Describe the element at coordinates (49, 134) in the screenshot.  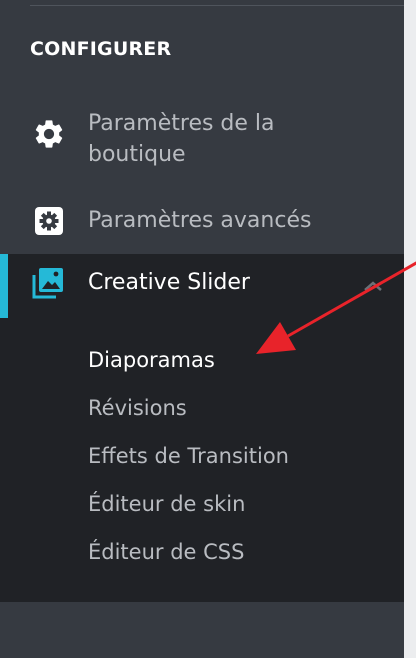
I see `gear-icon` at that location.